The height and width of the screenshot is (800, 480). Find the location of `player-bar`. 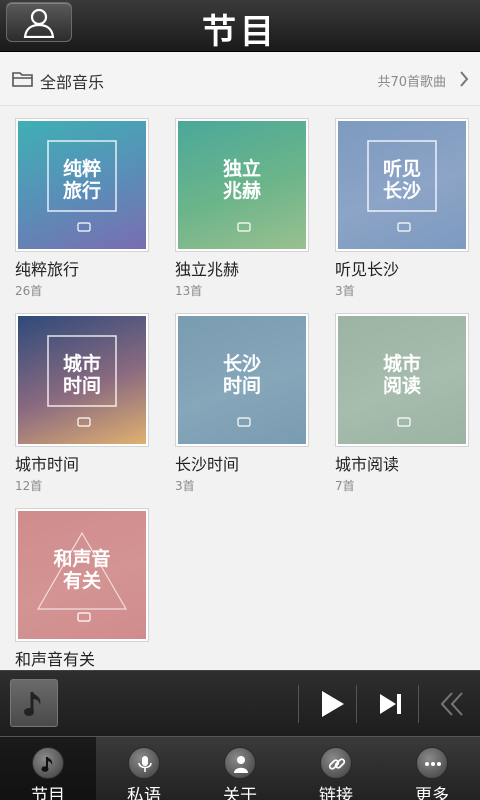

player-bar is located at coordinates (240, 703).